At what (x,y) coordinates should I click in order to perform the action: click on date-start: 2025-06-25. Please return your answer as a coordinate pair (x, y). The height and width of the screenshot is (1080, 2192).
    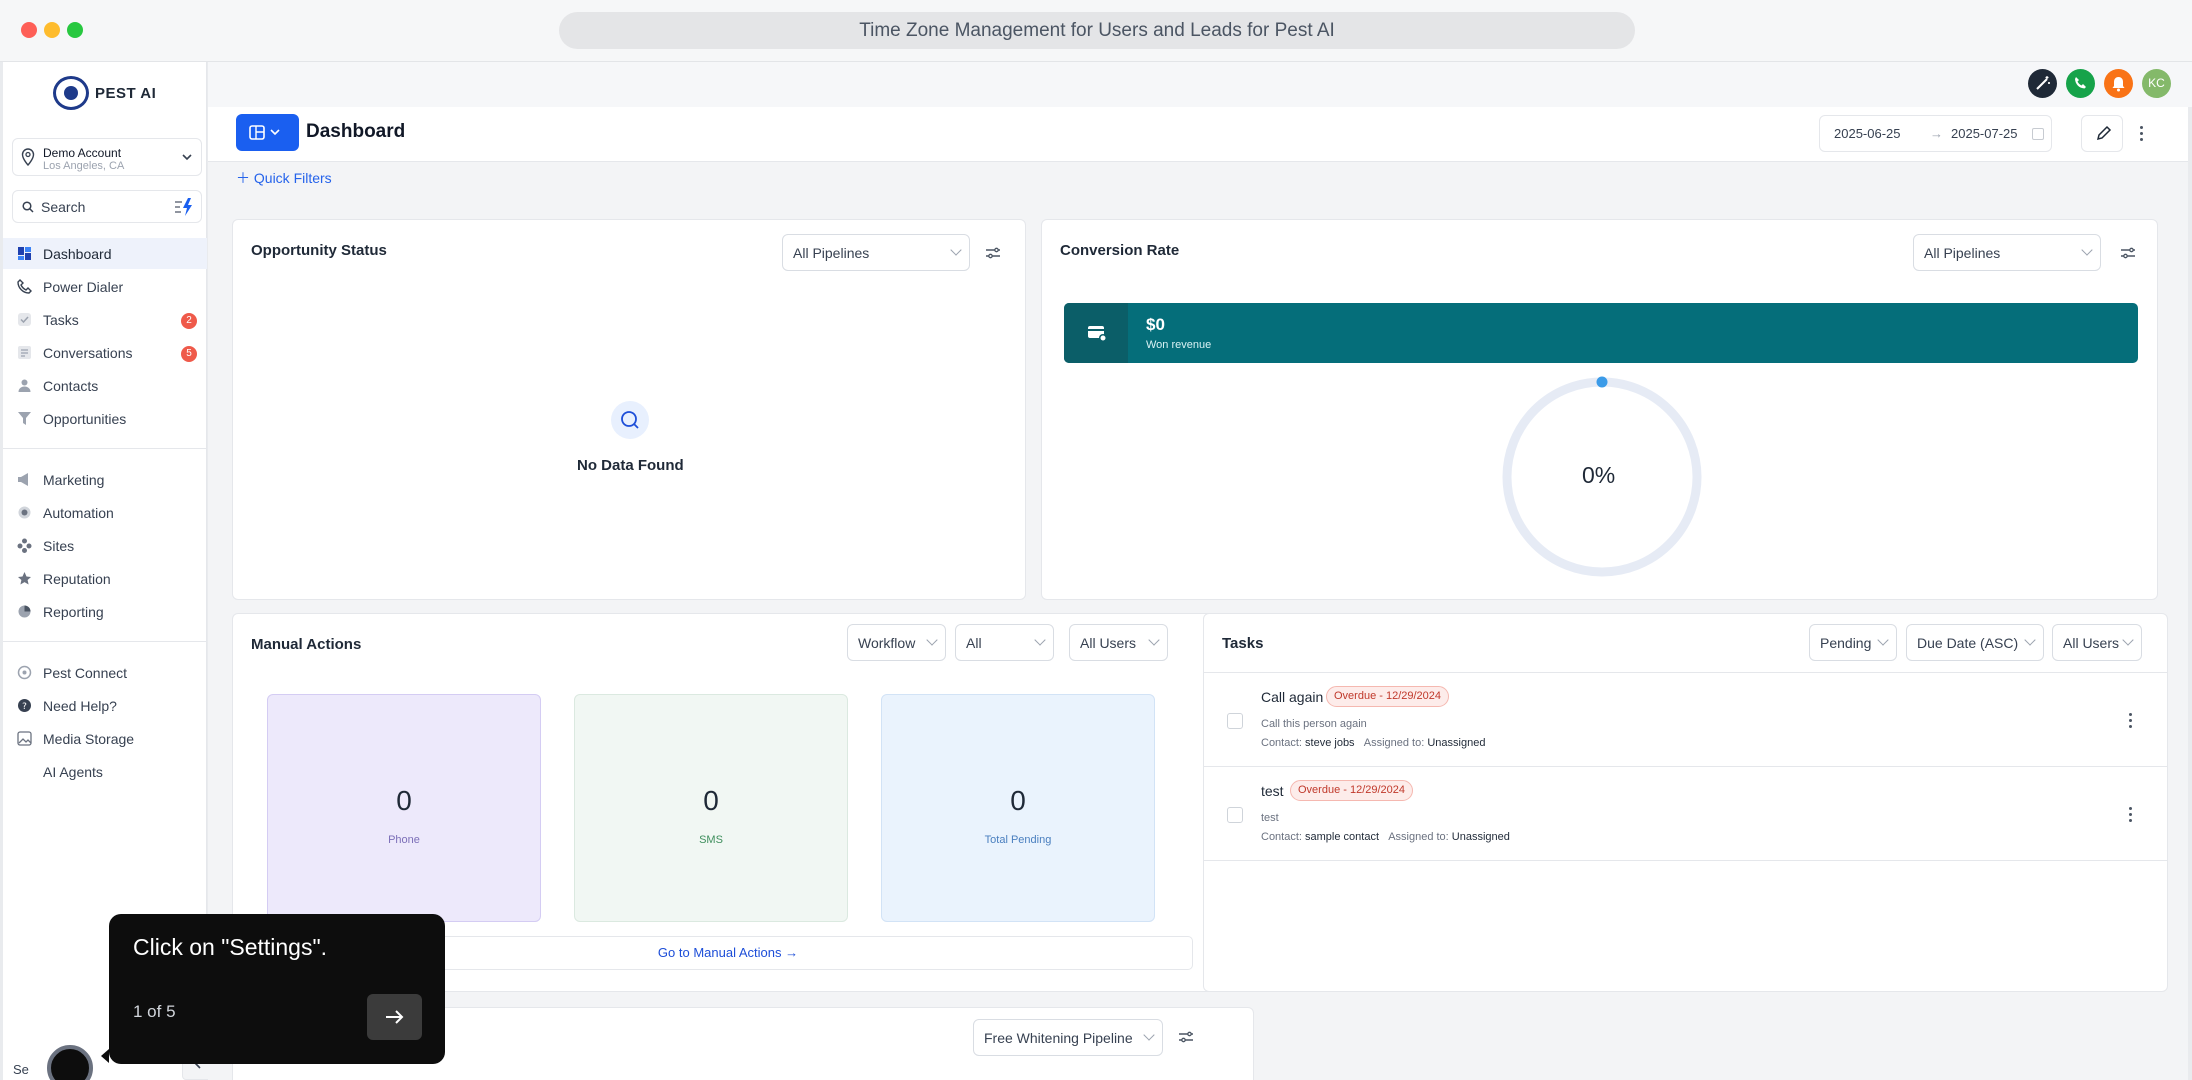
    Looking at the image, I should click on (1867, 133).